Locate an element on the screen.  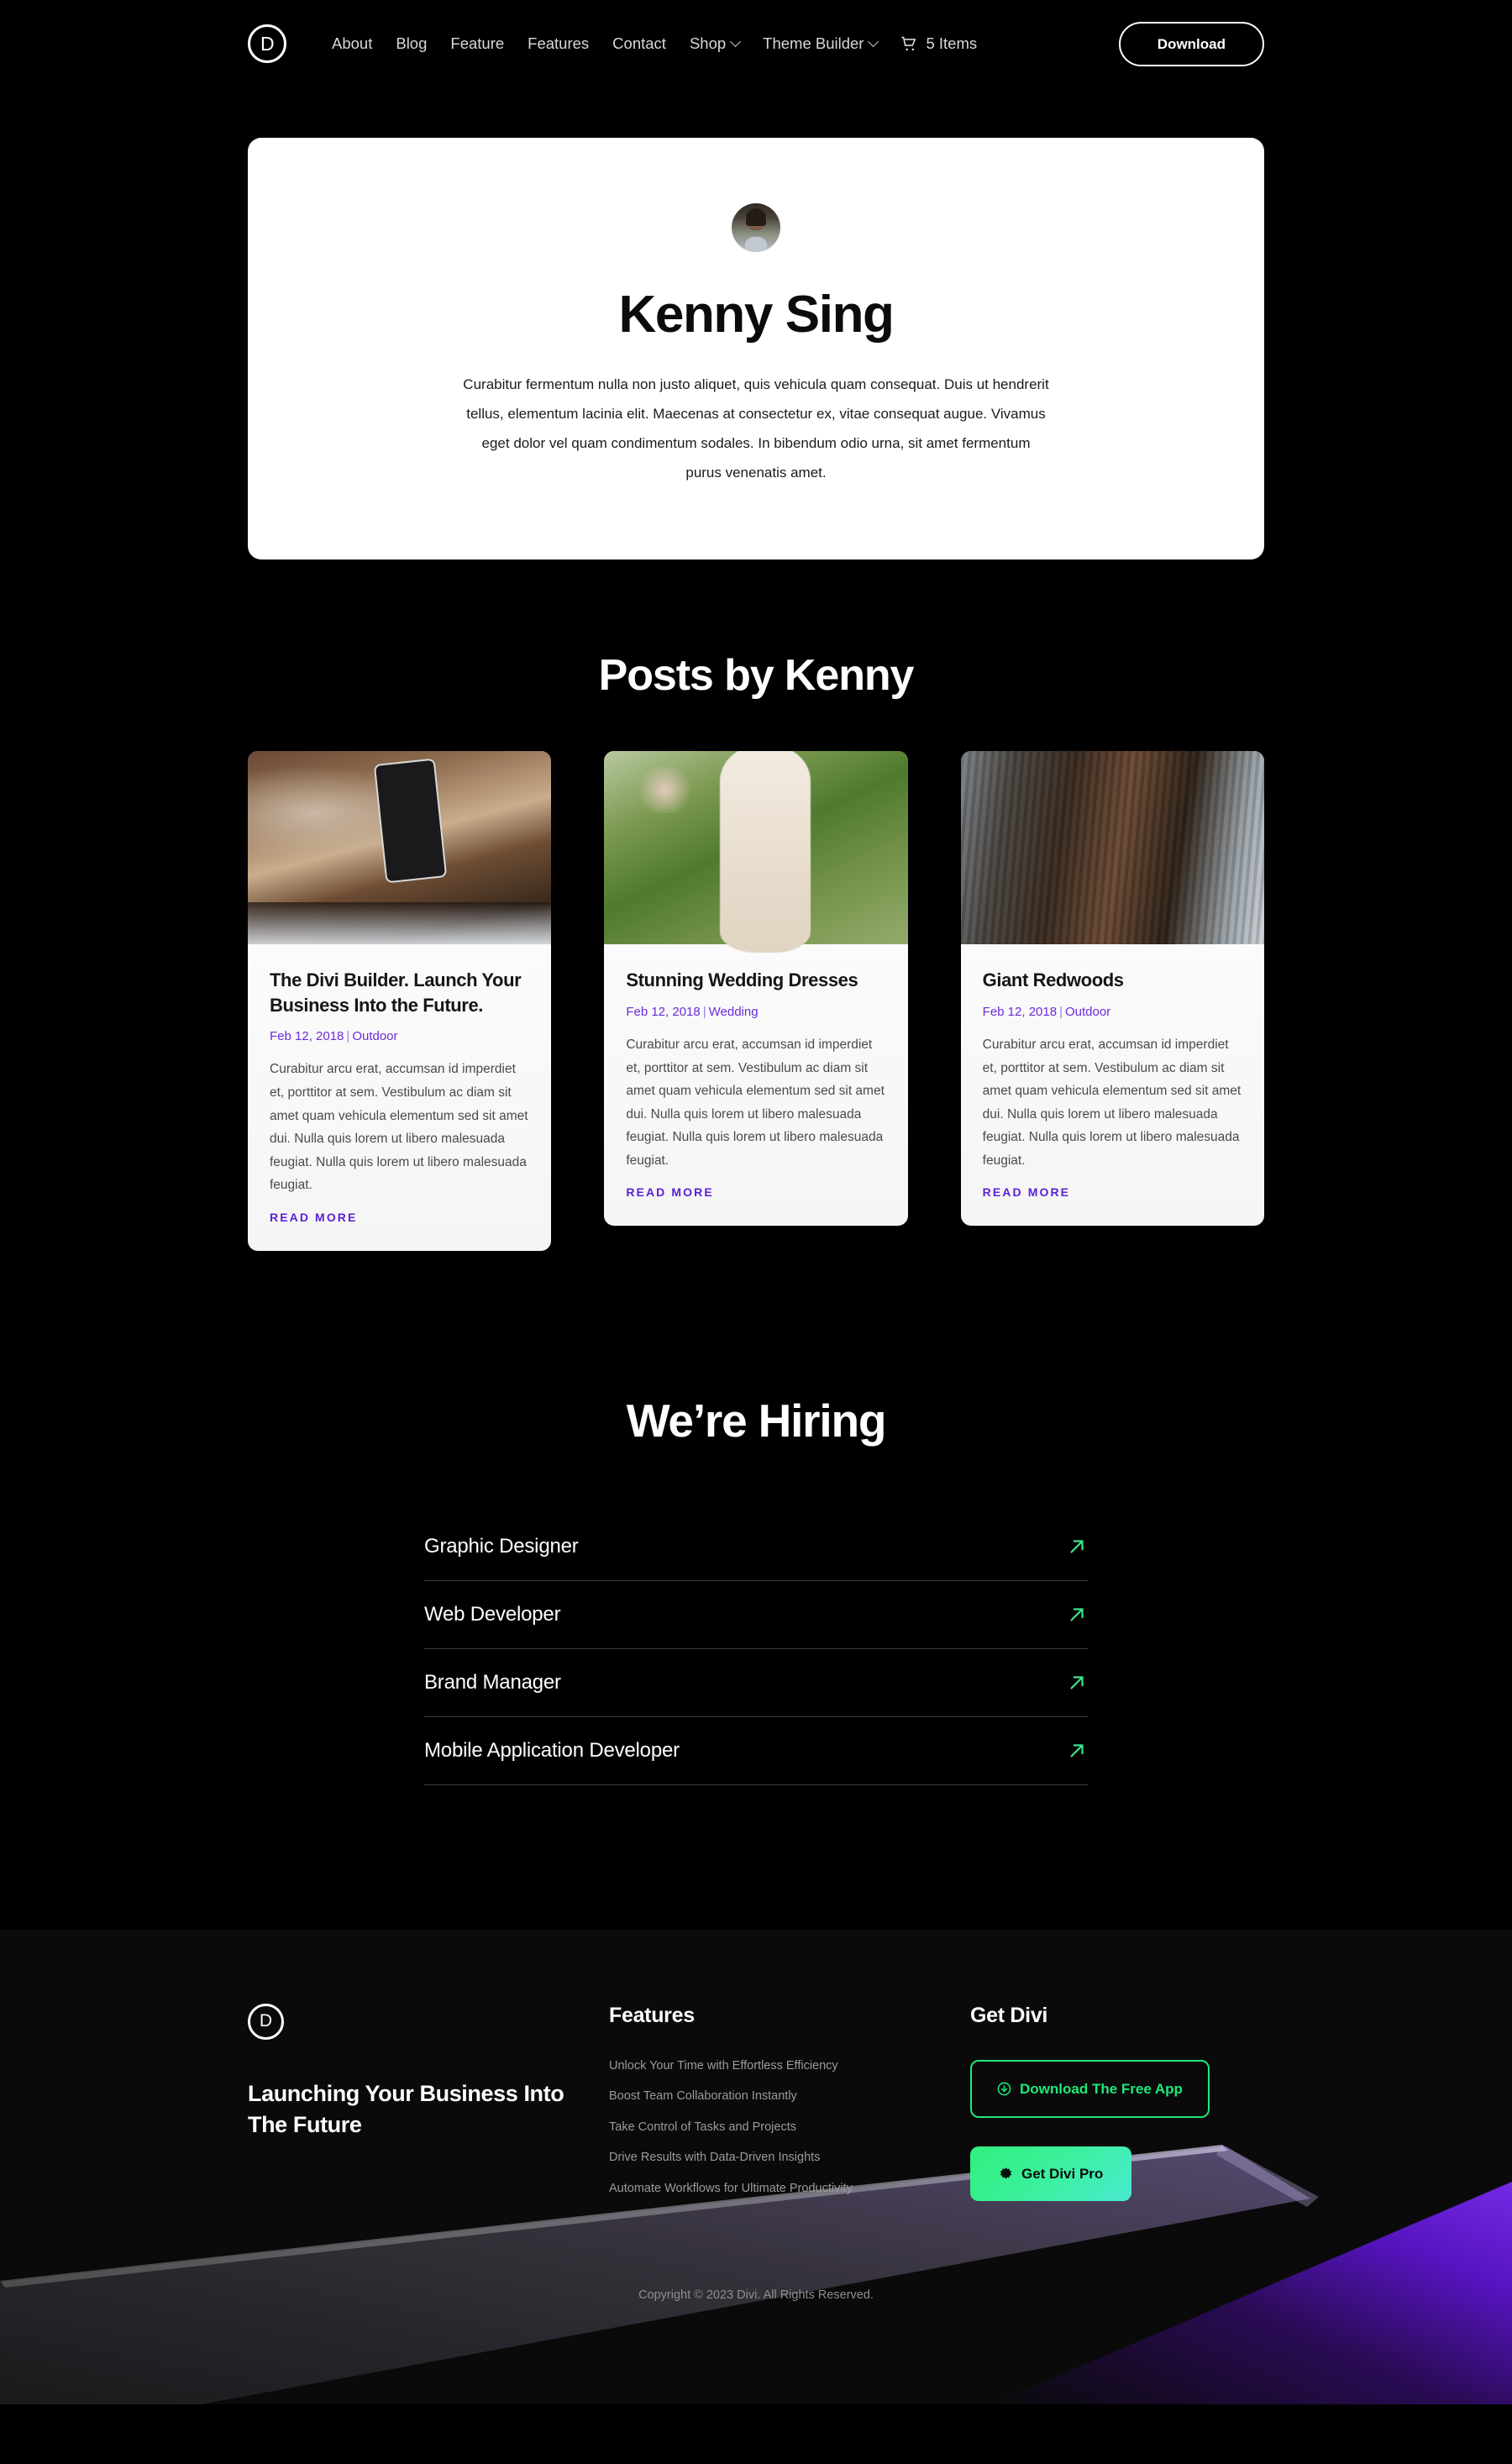
nav-label: About is located at coordinates (352, 43).